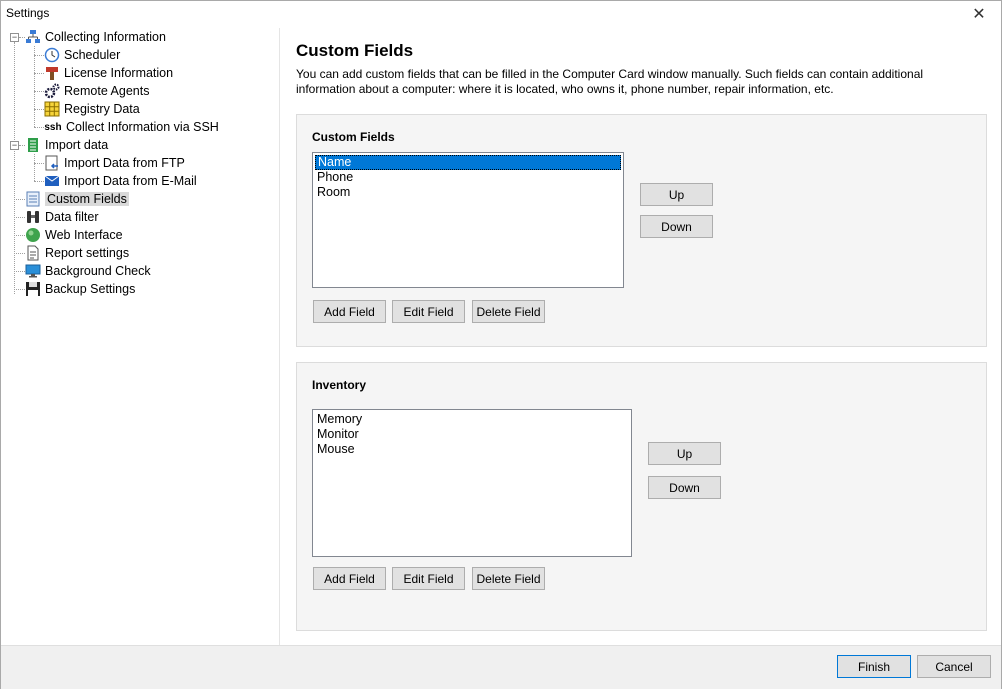  Describe the element at coordinates (979, 14) in the screenshot. I see `close-icon: ✕` at that location.